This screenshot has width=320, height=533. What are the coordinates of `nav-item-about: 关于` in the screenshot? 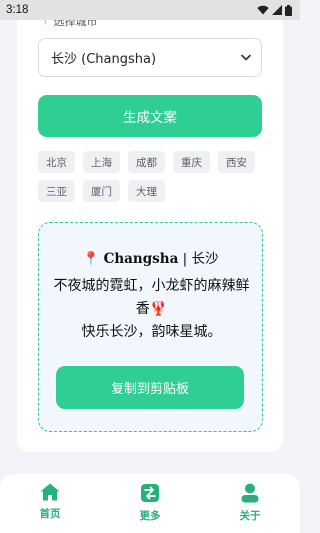 It's located at (250, 503).